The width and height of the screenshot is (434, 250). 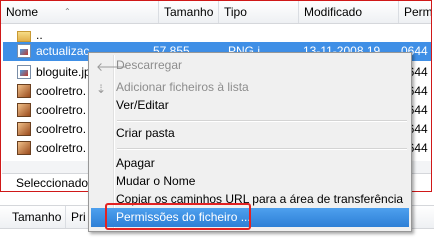 What do you see at coordinates (63, 51) in the screenshot?
I see `file-name: actualizac` at bounding box center [63, 51].